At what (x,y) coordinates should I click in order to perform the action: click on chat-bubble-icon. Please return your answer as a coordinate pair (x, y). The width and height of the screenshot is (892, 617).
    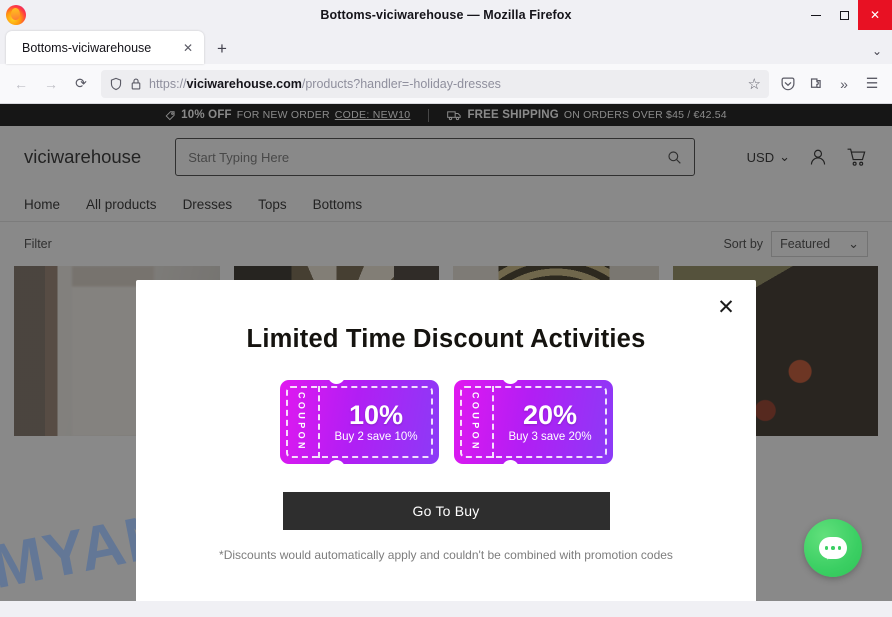
    Looking at the image, I should click on (833, 548).